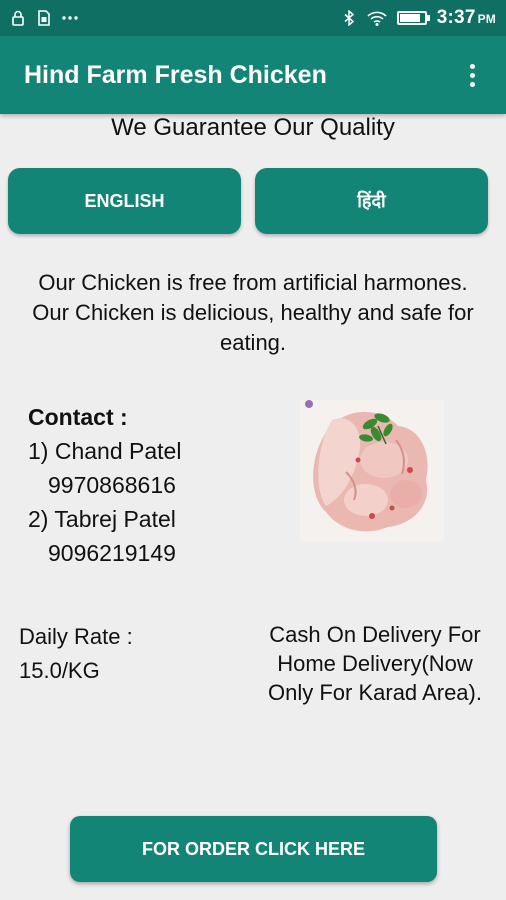  Describe the element at coordinates (253, 18) in the screenshot. I see `status-bar: 3:37 PM` at that location.